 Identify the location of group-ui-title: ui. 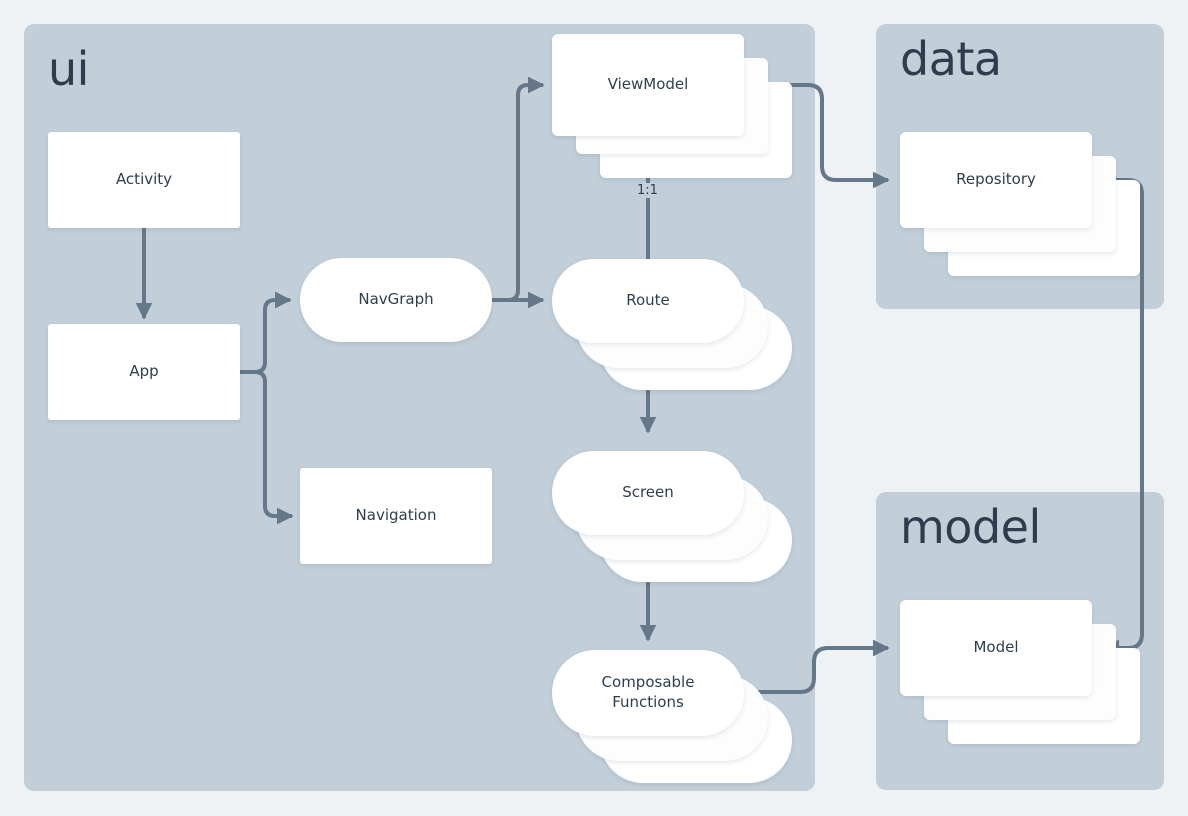
(68, 69).